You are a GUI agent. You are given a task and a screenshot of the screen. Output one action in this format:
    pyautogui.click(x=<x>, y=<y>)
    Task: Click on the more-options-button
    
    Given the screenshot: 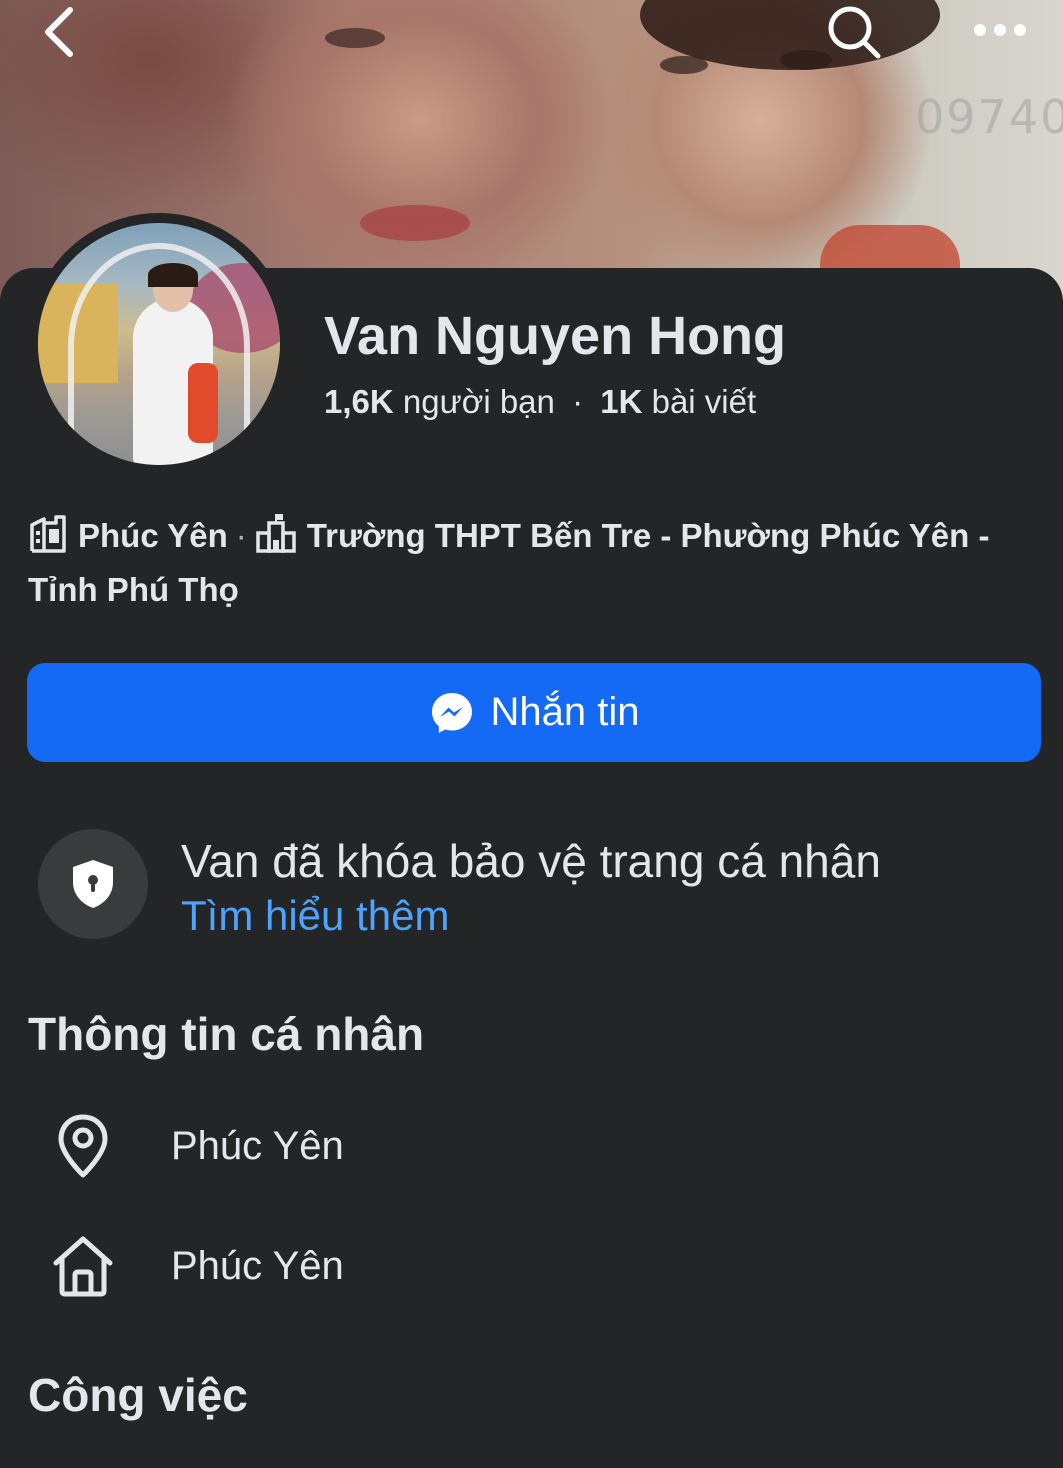 What is the action you would take?
    pyautogui.click(x=1000, y=30)
    